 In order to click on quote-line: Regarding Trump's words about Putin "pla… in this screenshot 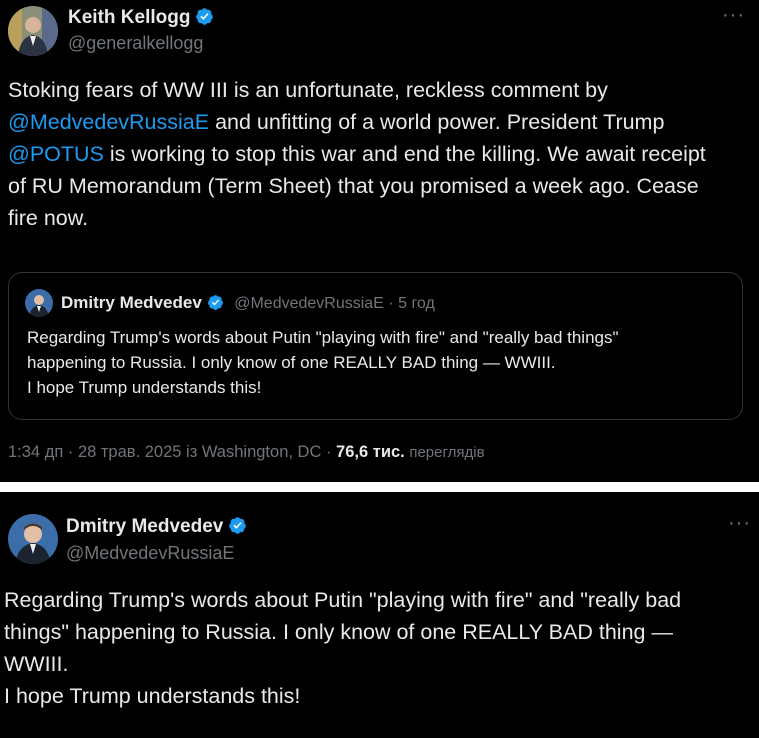, I will do `click(323, 337)`.